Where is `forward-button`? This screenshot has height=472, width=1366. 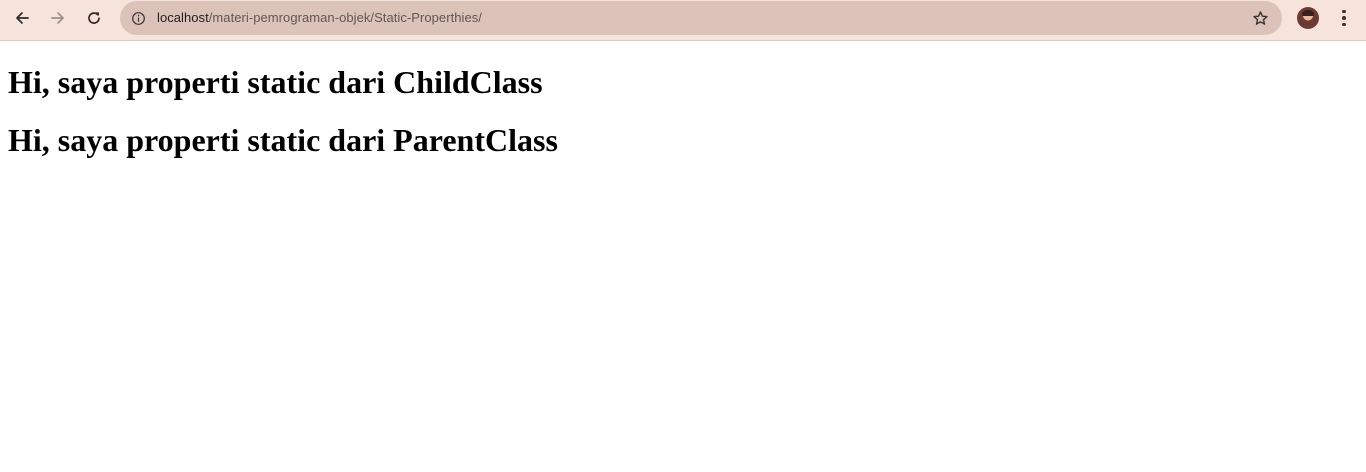
forward-button is located at coordinates (58, 18).